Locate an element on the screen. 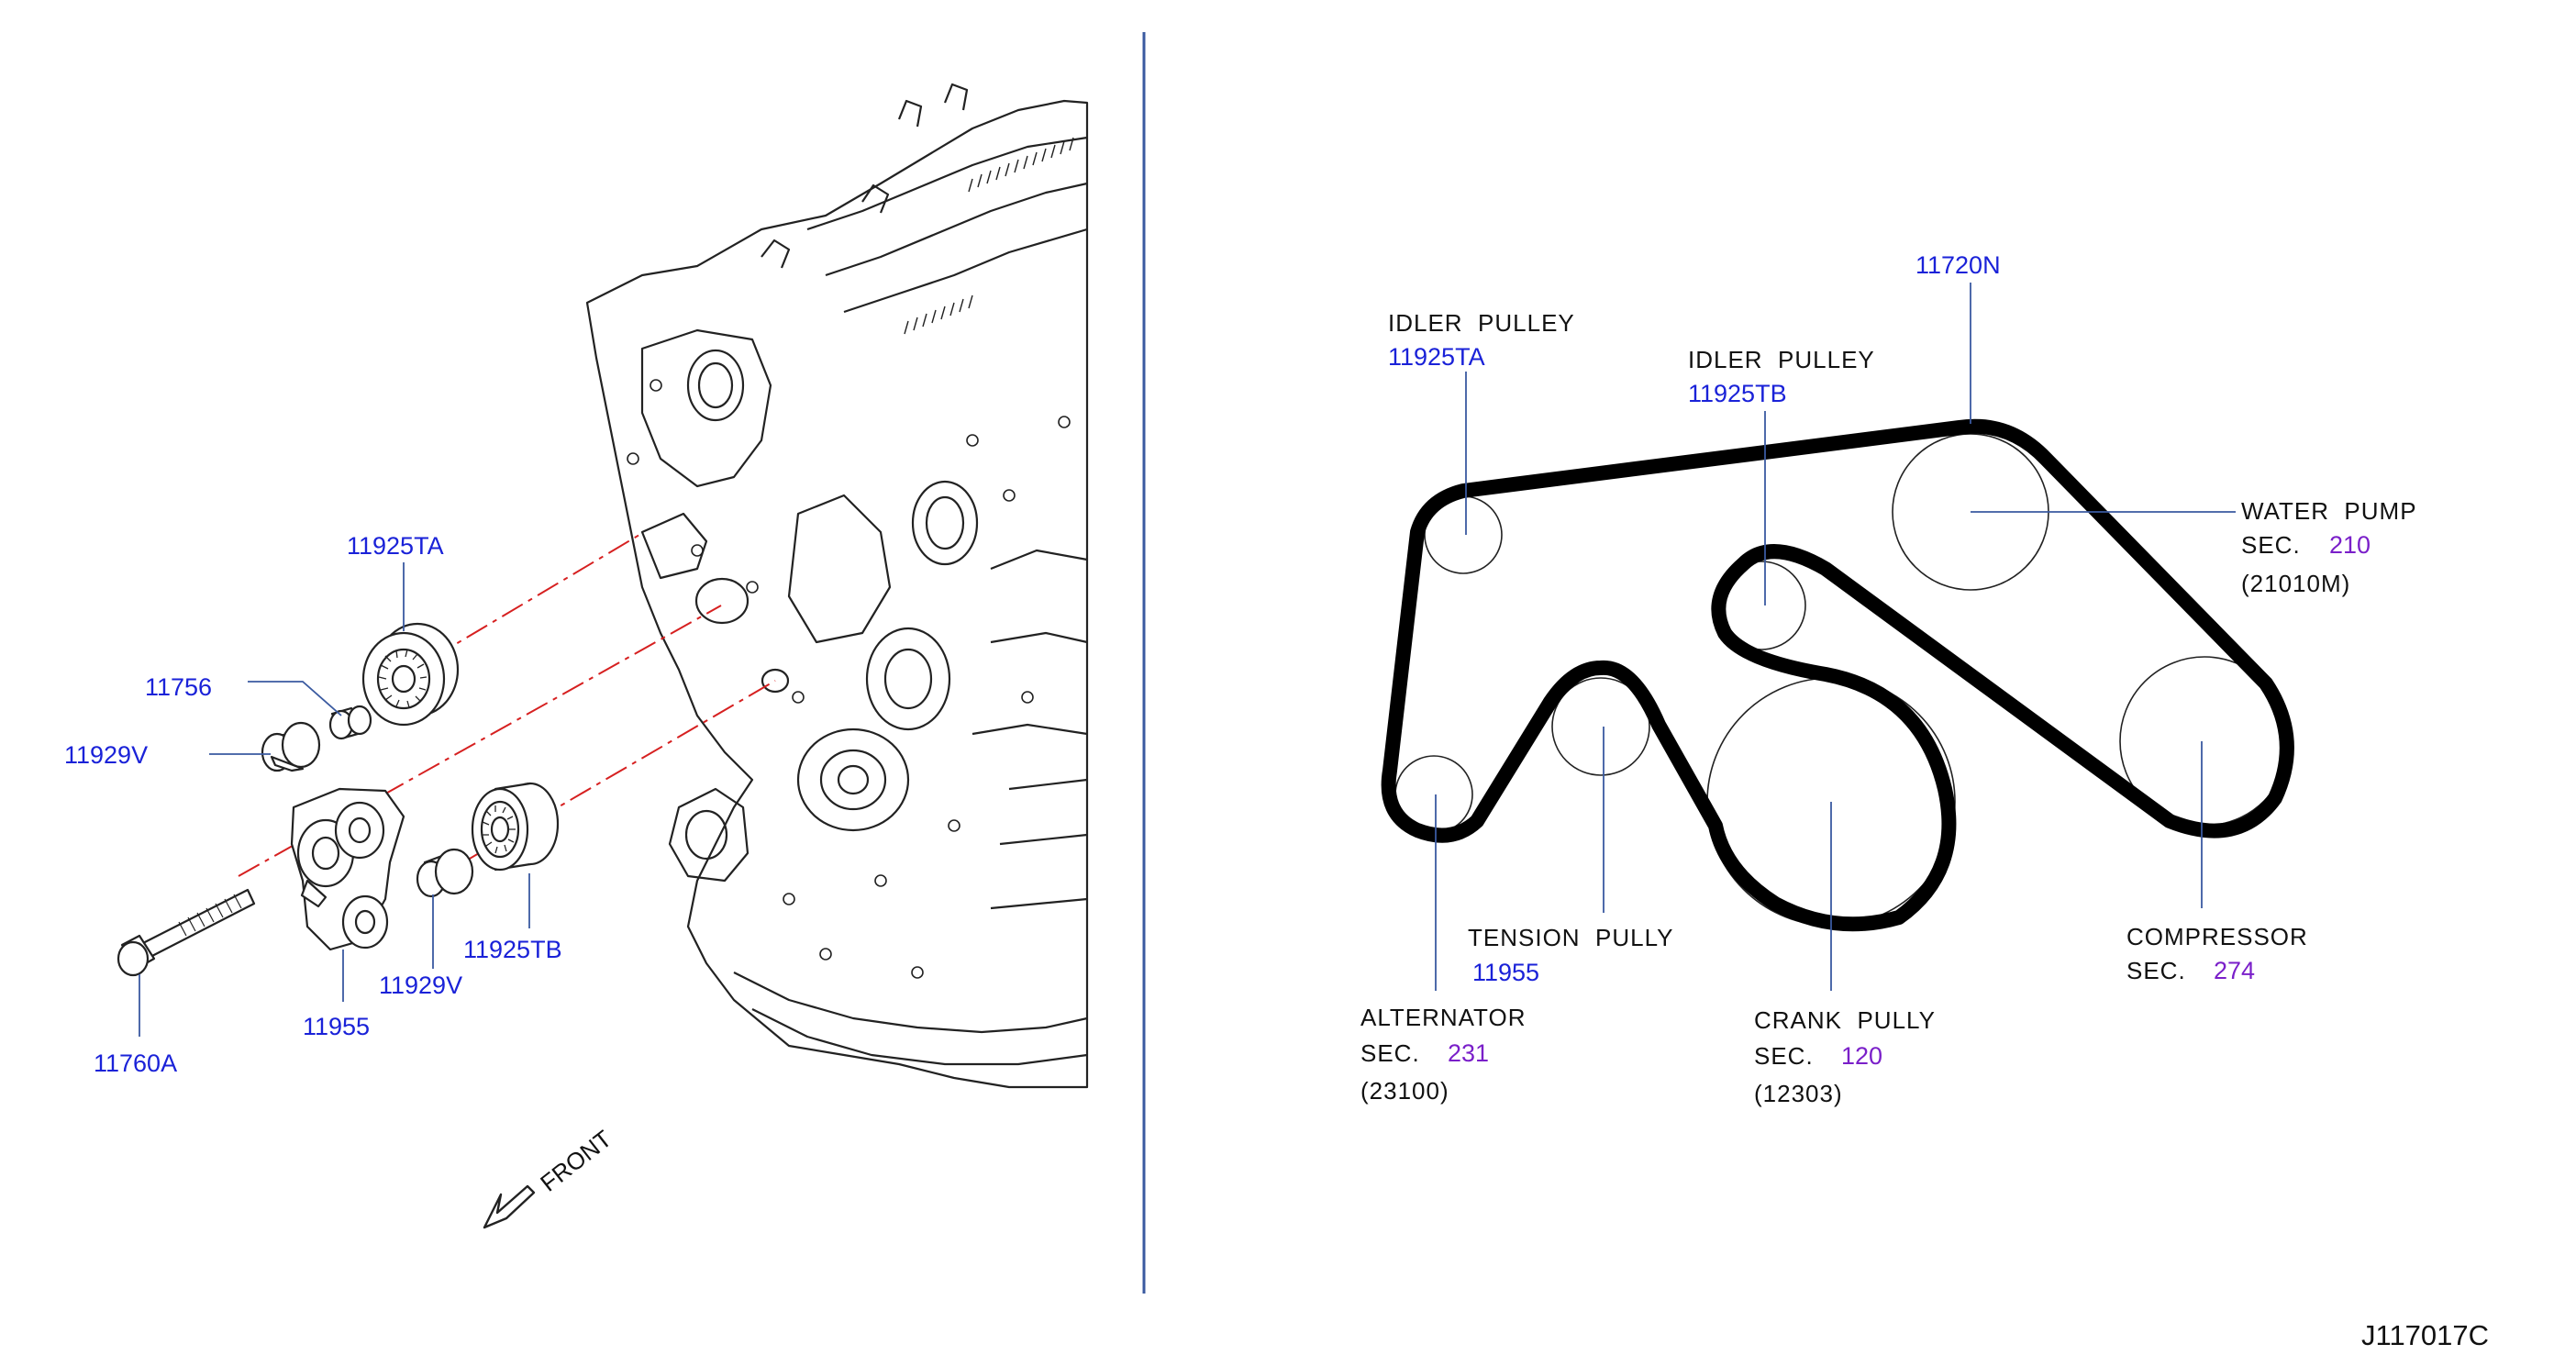 The image size is (2576, 1366). alternator-sec-link: 231 is located at coordinates (1468, 1053).